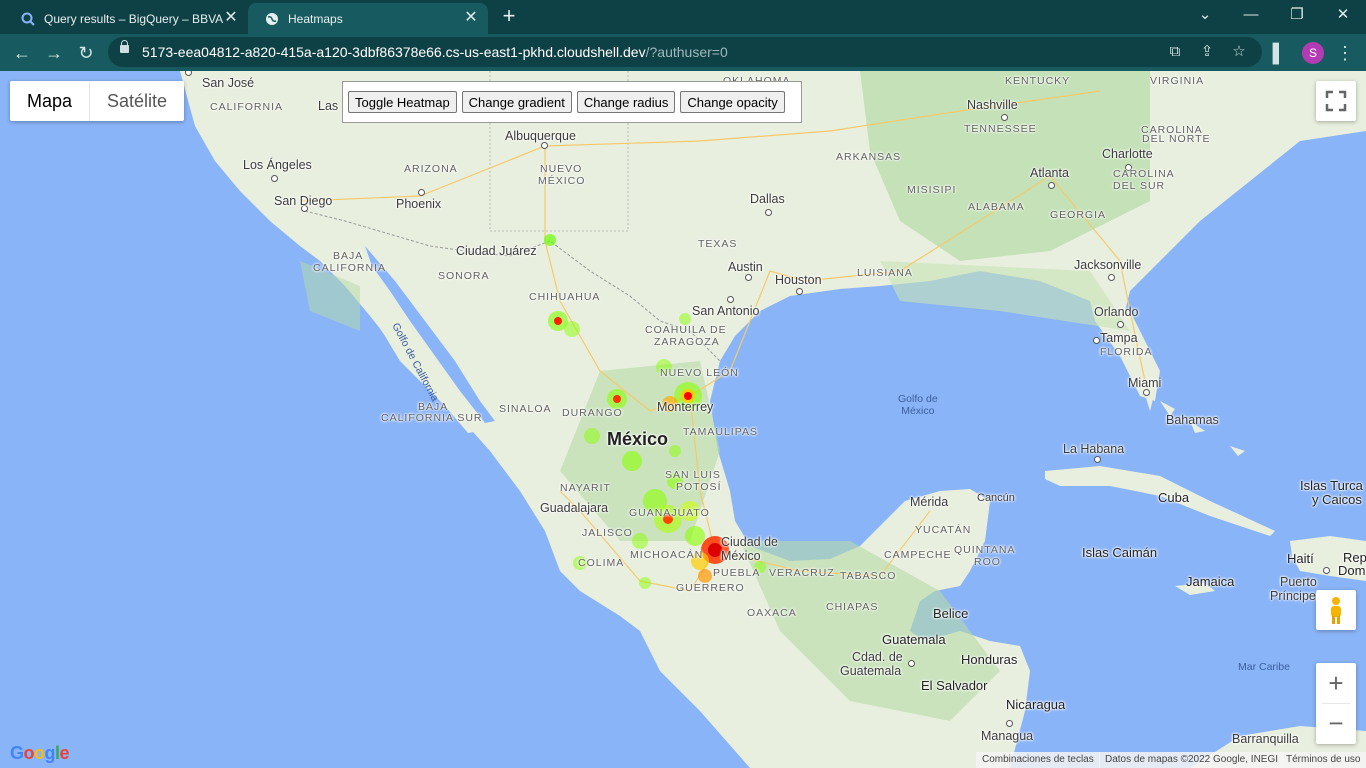 This screenshot has height=768, width=1366. What do you see at coordinates (699, 487) in the screenshot?
I see `state-label: POTOSÍ` at bounding box center [699, 487].